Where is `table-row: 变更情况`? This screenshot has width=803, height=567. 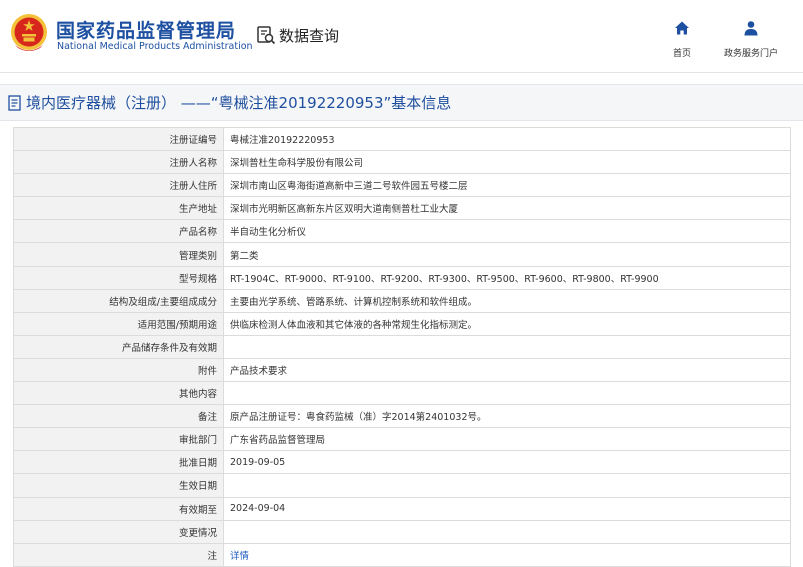
table-row: 变更情况 is located at coordinates (402, 531).